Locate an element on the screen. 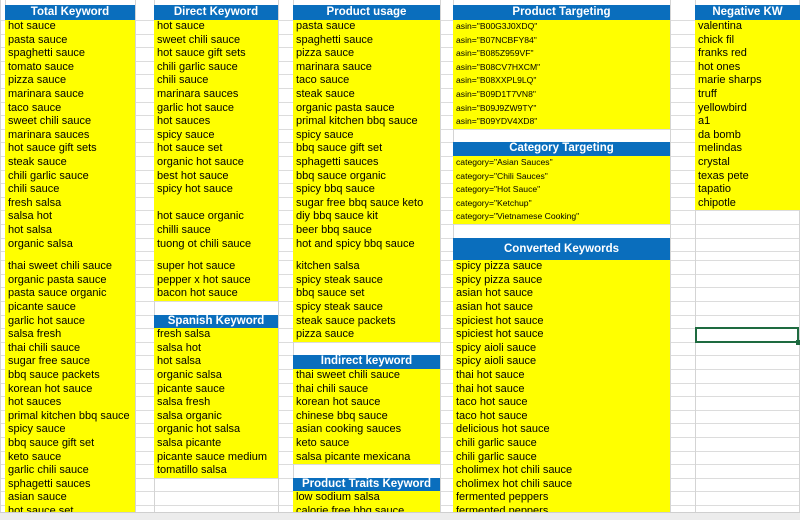  keyword-cell: tomato sauce is located at coordinates (70, 67).